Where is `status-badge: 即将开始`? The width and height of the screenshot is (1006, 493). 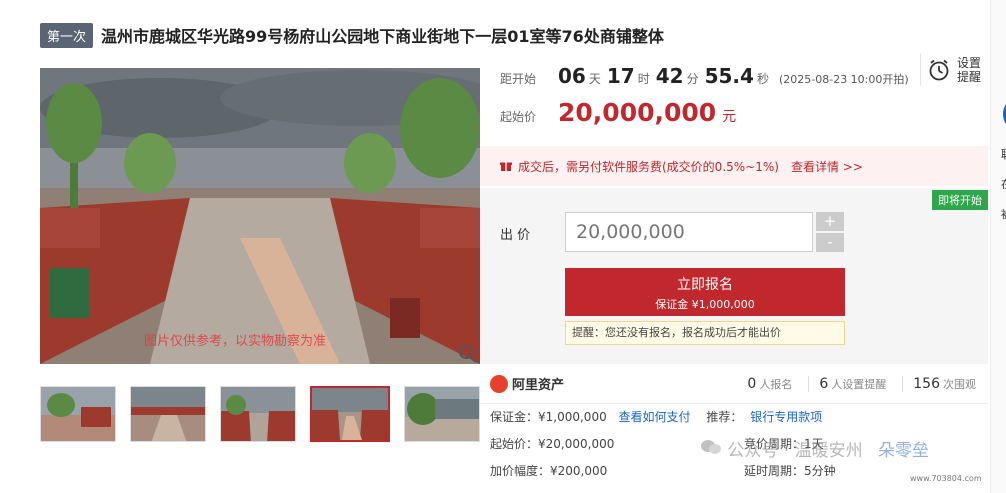 status-badge: 即将开始 is located at coordinates (960, 200).